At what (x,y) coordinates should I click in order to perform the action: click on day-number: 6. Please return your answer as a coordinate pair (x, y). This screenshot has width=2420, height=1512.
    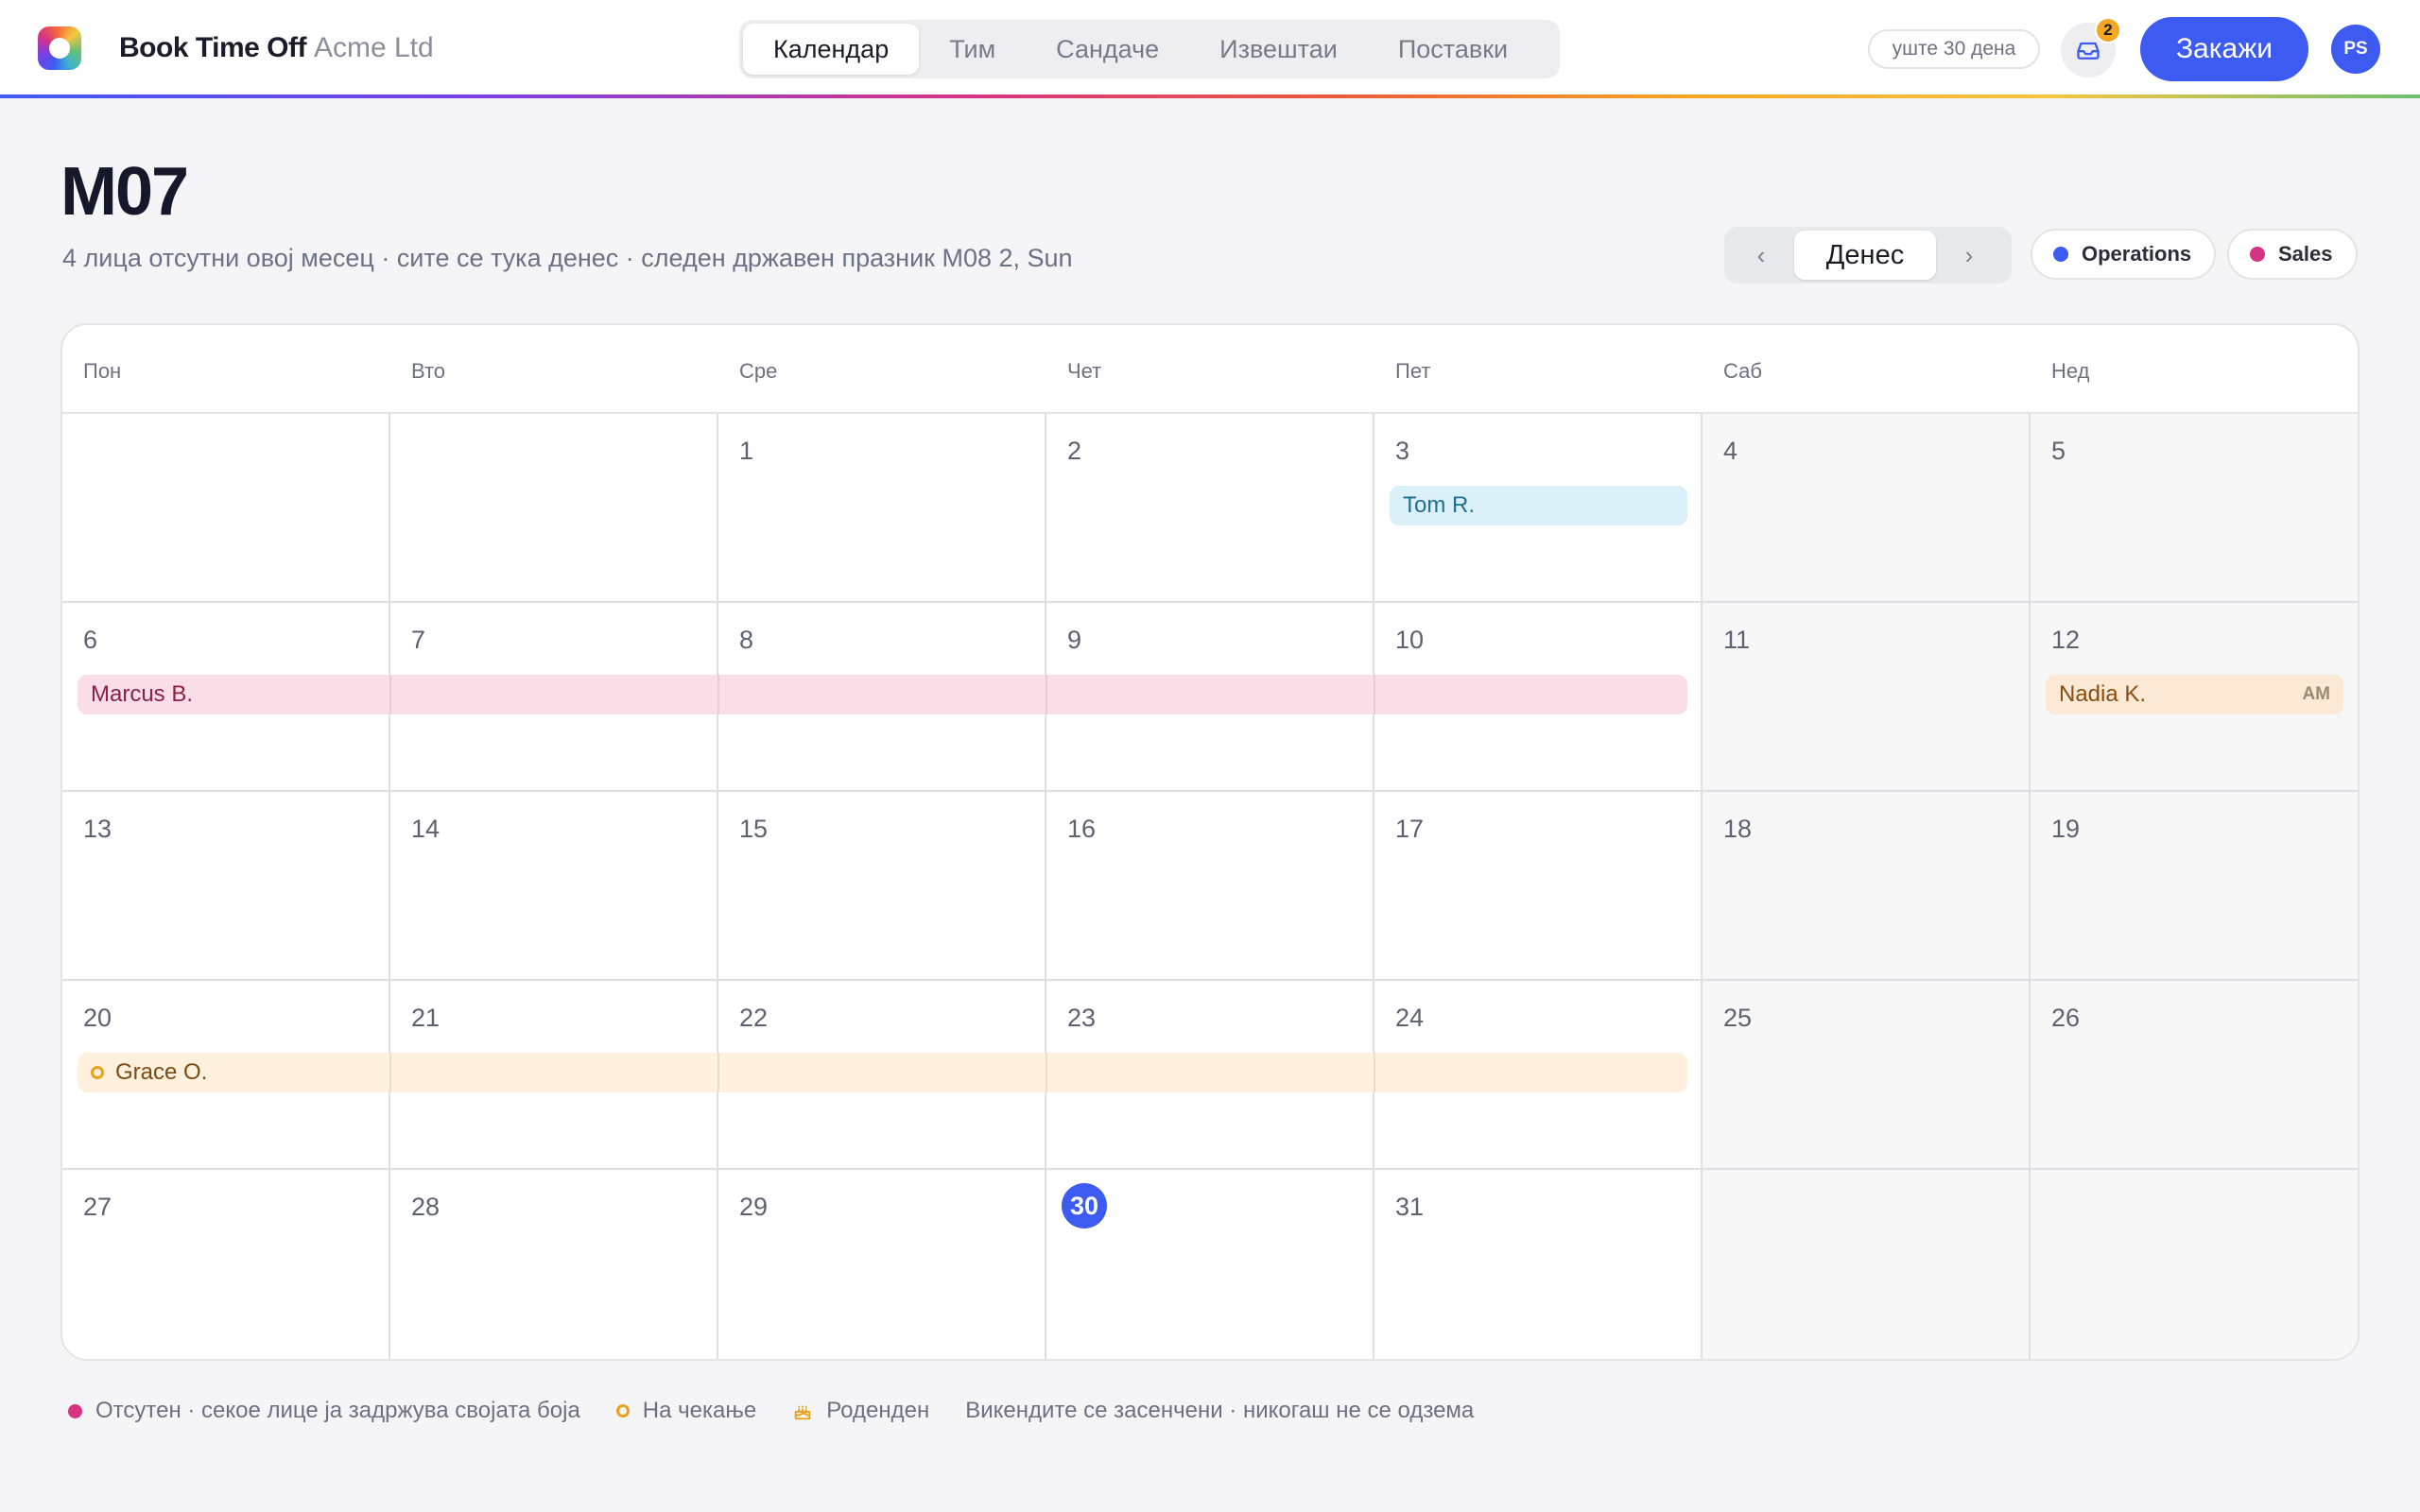
    Looking at the image, I should click on (91, 640).